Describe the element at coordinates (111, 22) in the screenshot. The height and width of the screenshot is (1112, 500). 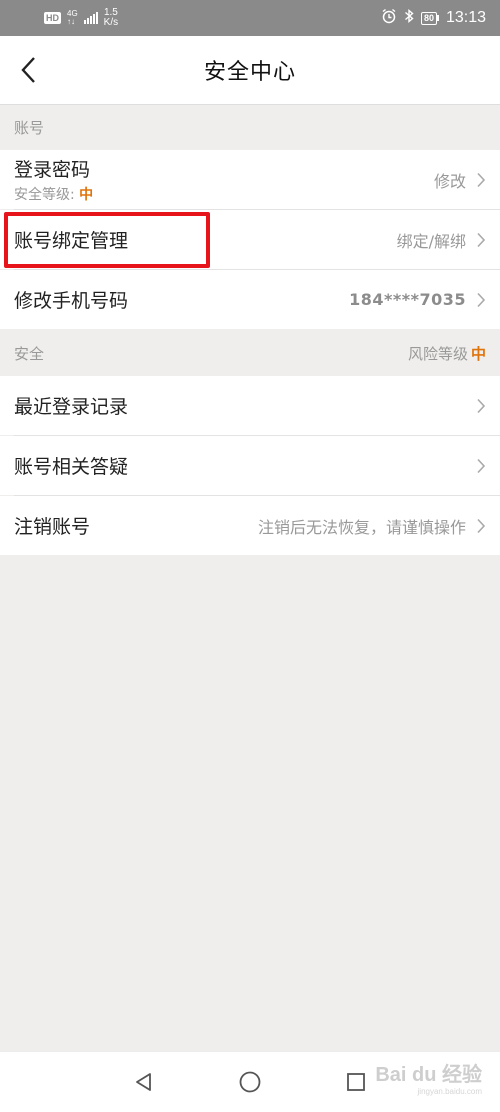
I see `speed-unit: K/s` at that location.